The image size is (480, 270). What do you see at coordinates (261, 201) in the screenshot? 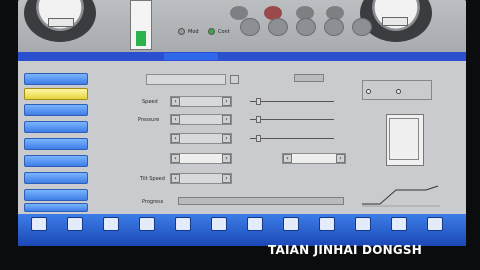
I see `progress-bar` at bounding box center [261, 201].